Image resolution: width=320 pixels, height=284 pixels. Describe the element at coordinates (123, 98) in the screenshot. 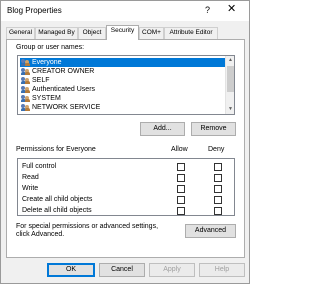

I see `list-item: SYSTEM` at that location.